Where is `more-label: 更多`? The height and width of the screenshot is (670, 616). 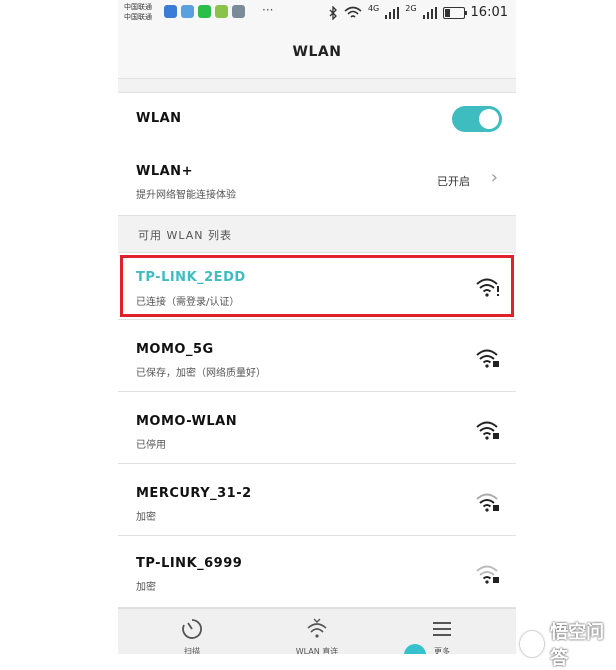 more-label: 更多 is located at coordinates (442, 650).